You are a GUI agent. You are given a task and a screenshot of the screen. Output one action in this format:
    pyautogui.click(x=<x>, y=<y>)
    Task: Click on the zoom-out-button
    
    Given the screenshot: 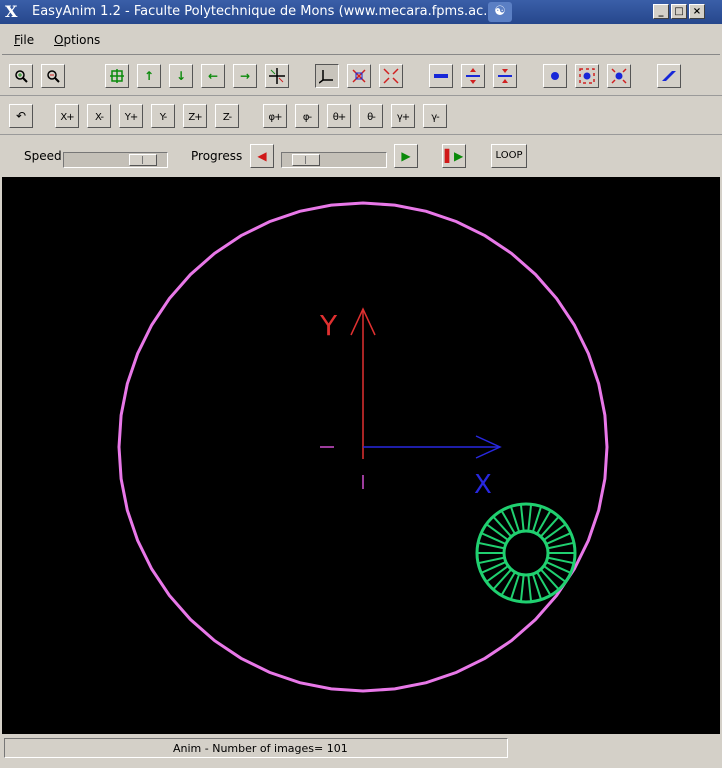 What is the action you would take?
    pyautogui.click(x=53, y=76)
    